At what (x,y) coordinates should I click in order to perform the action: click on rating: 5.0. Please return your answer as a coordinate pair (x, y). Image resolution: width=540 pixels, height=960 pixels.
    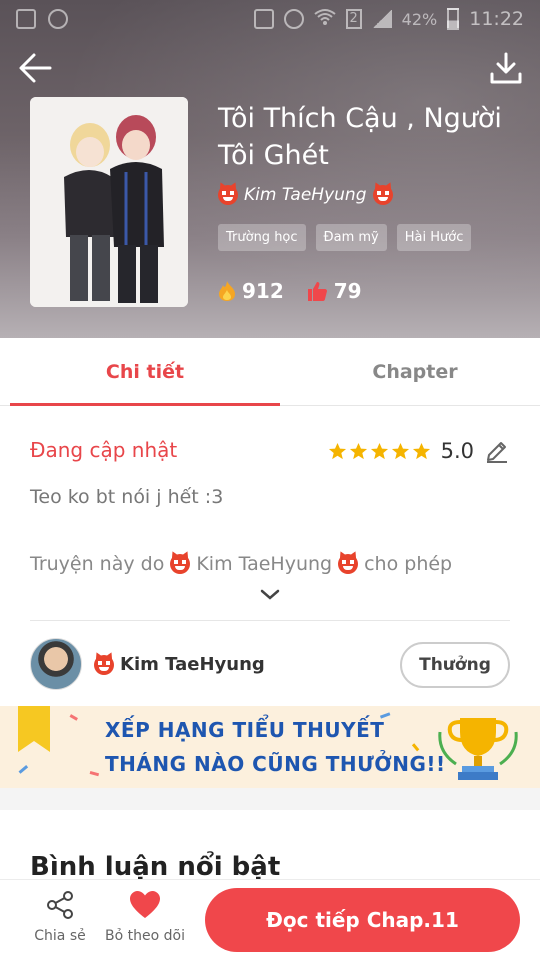
    Looking at the image, I should click on (419, 451).